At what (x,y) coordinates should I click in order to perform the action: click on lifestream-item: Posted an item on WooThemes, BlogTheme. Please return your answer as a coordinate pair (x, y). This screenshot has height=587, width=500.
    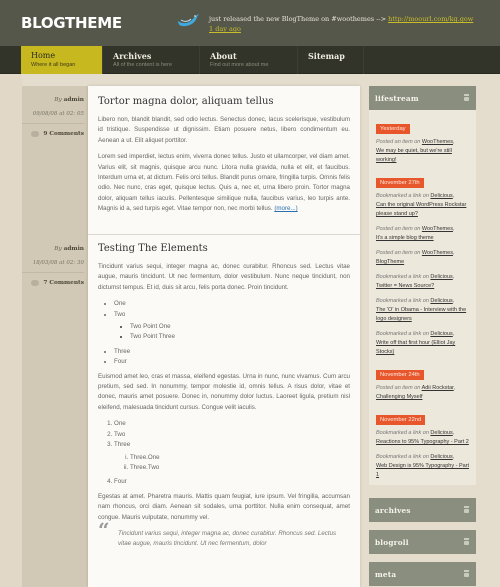
    Looking at the image, I should click on (415, 257).